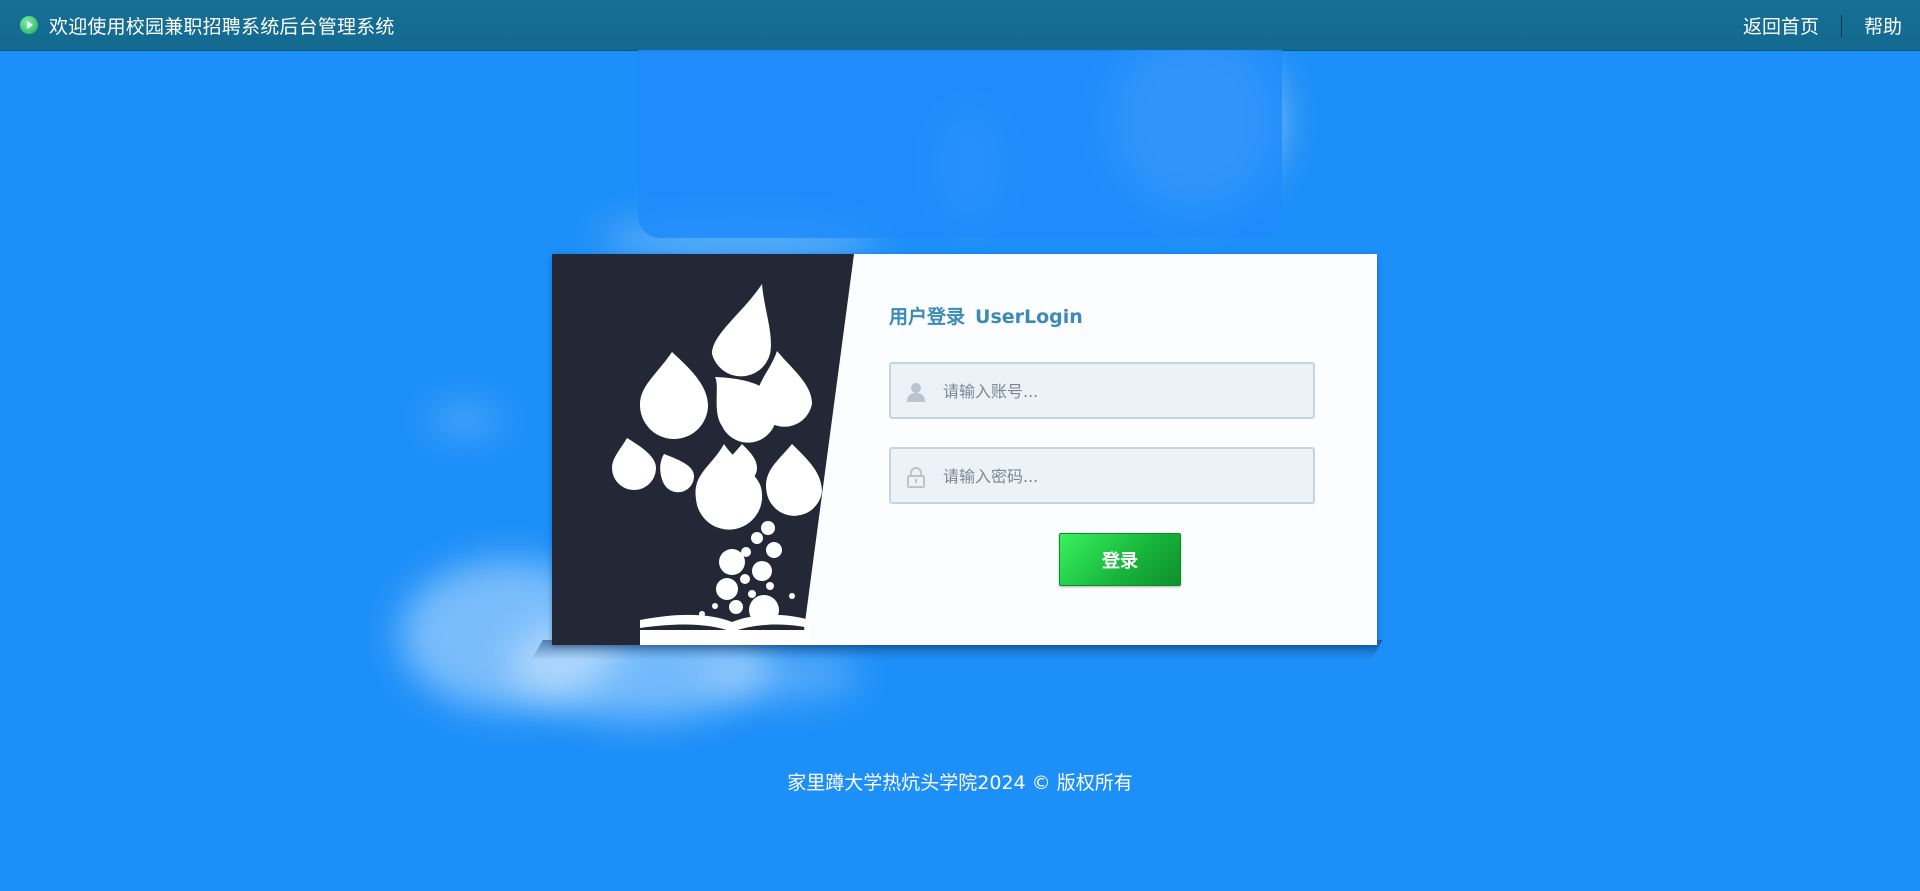 The height and width of the screenshot is (891, 1920). Describe the element at coordinates (1120, 559) in the screenshot. I see `login-button: 登录` at that location.